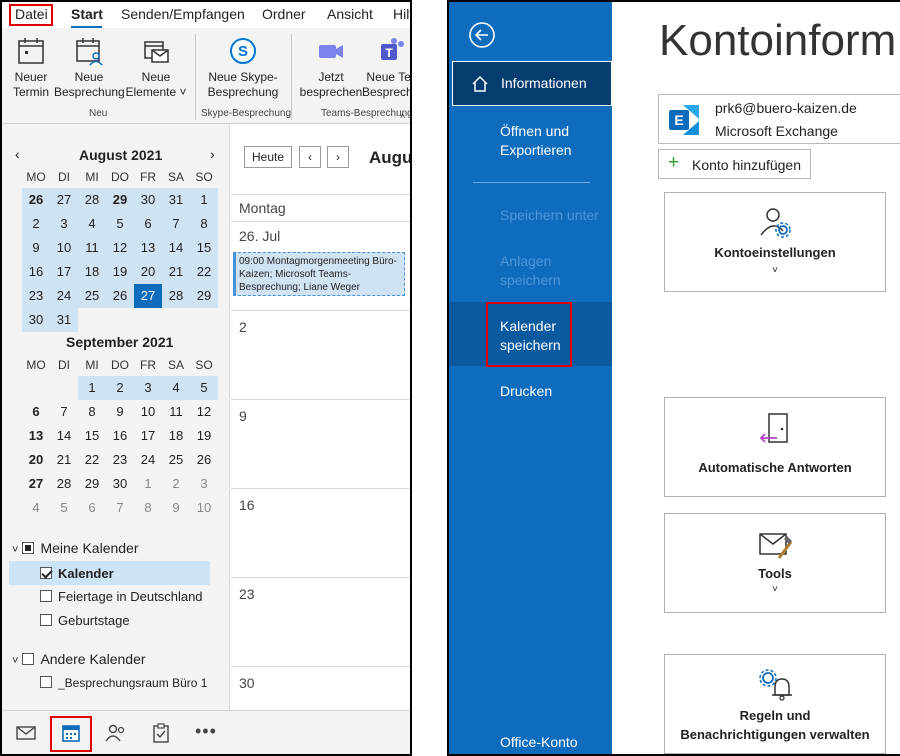  I want to click on new-meeting-button: Neue Besprechung, so click(89, 68).